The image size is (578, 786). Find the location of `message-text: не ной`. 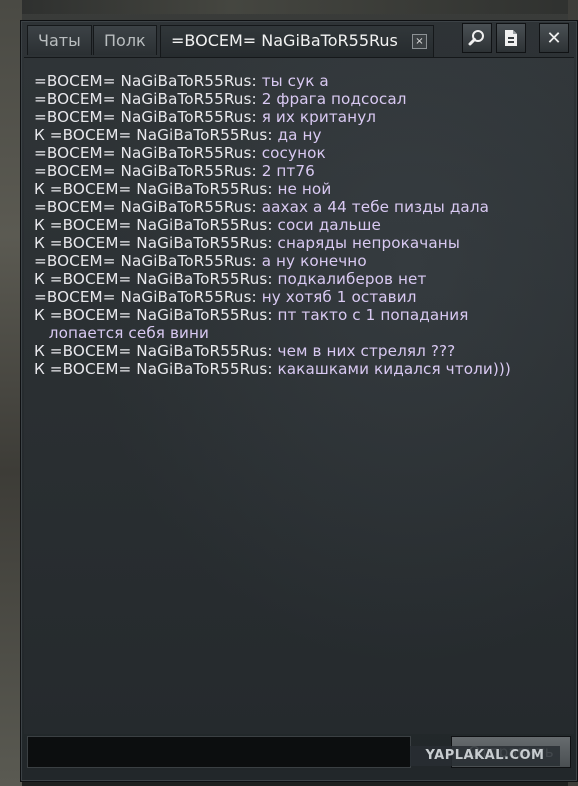

message-text: не ной is located at coordinates (302, 189).